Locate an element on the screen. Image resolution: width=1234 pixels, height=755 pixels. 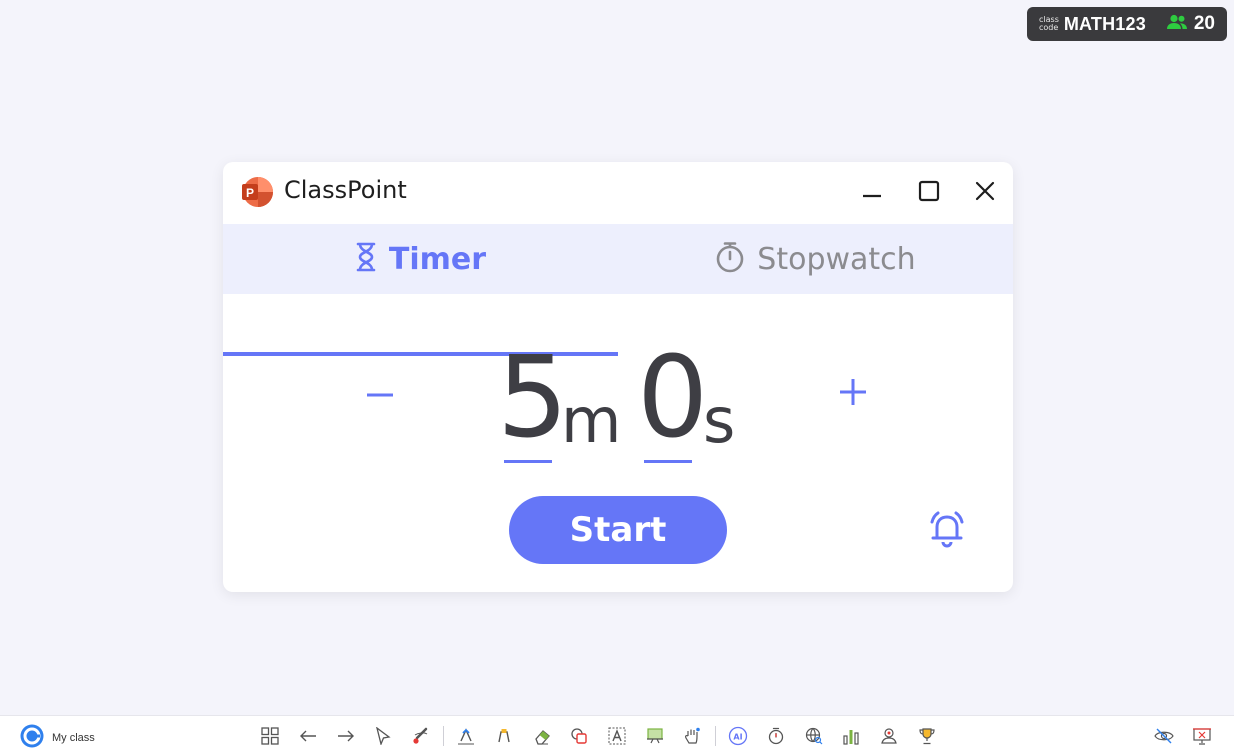
window-title: ClassPoint is located at coordinates (345, 190).